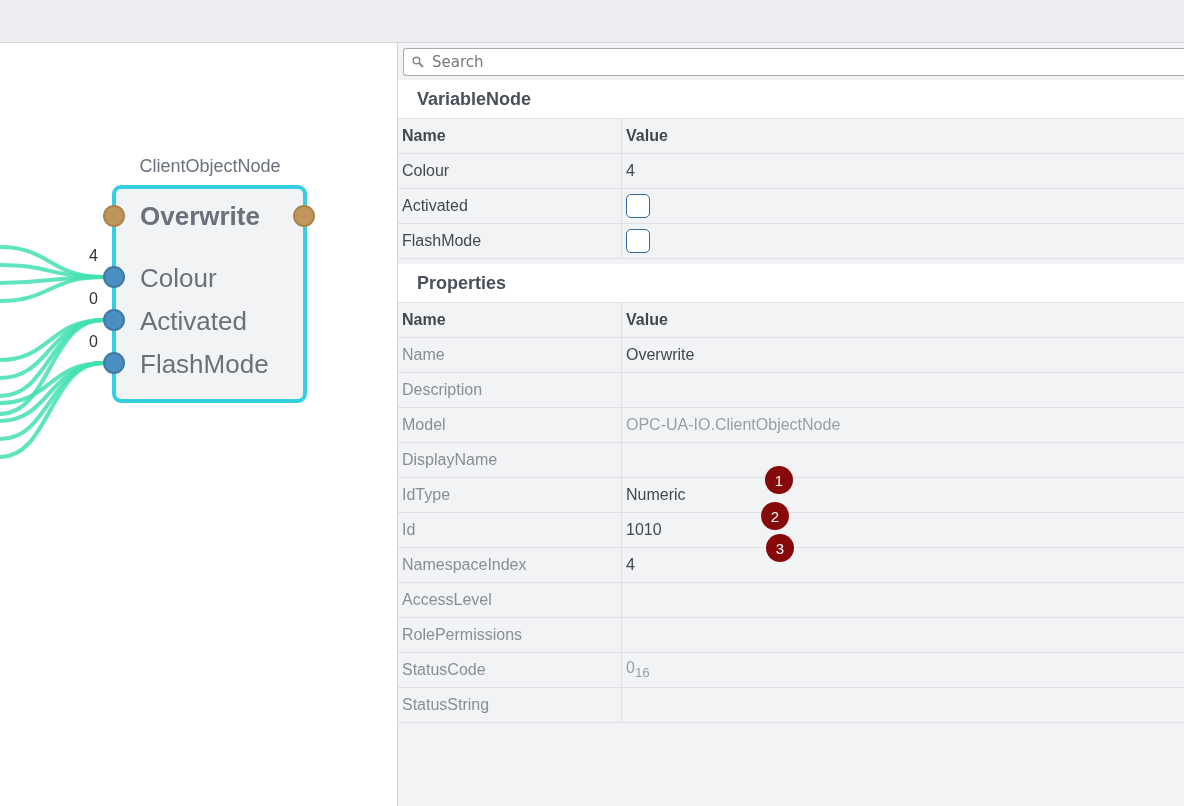  I want to click on property-name: Id, so click(510, 530).